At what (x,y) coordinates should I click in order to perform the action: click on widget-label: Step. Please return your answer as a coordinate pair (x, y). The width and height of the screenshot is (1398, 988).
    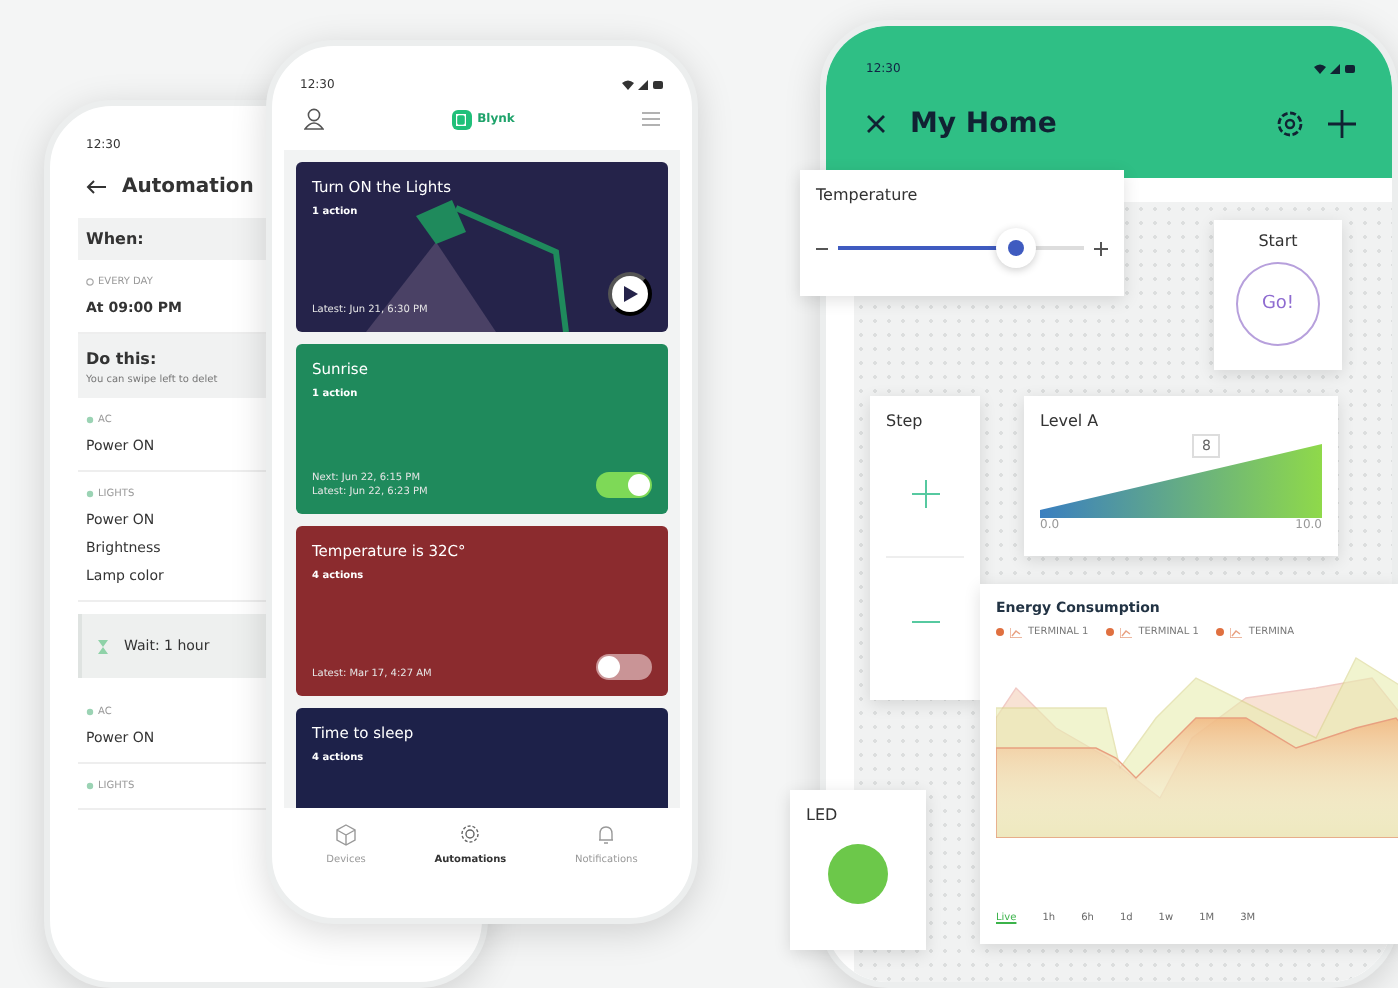
    Looking at the image, I should click on (905, 421).